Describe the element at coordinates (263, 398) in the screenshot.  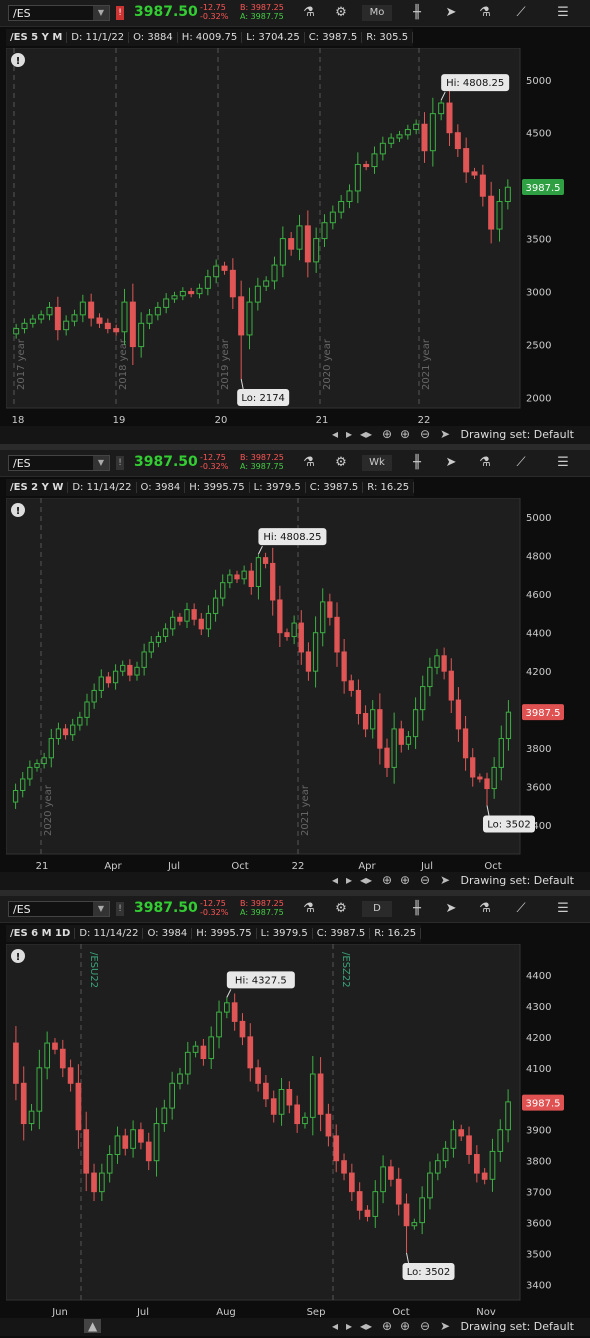
I see `lo-label: Lo: 2174` at that location.